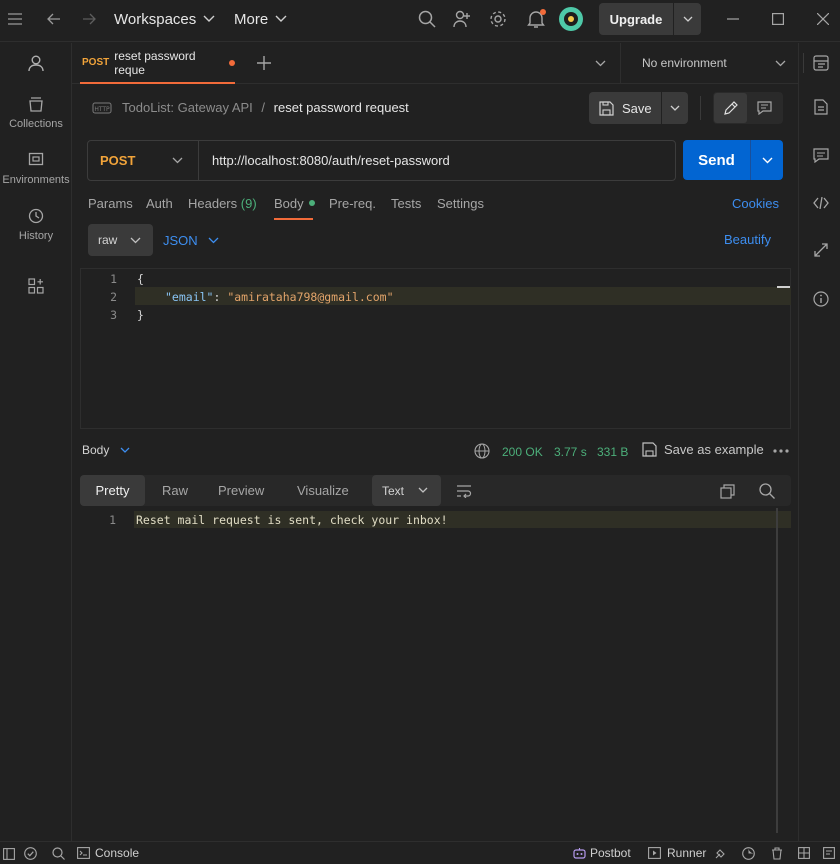  Describe the element at coordinates (36, 216) in the screenshot. I see `history-icon` at that location.